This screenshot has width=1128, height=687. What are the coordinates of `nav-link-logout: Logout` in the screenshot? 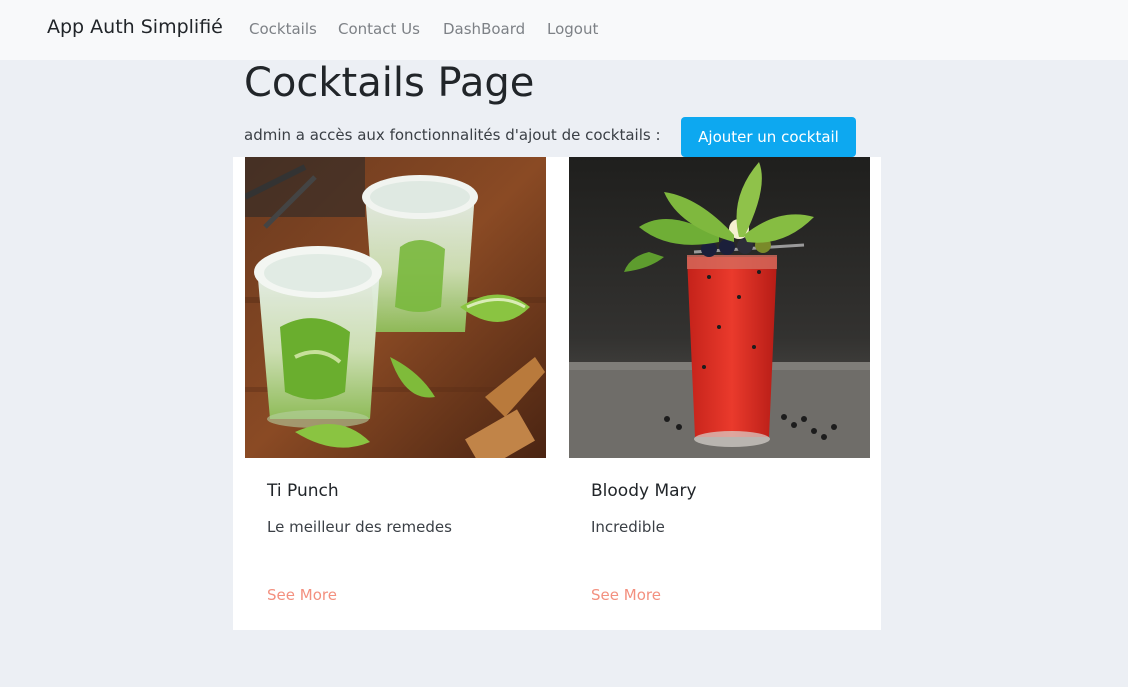 It's located at (572, 29).